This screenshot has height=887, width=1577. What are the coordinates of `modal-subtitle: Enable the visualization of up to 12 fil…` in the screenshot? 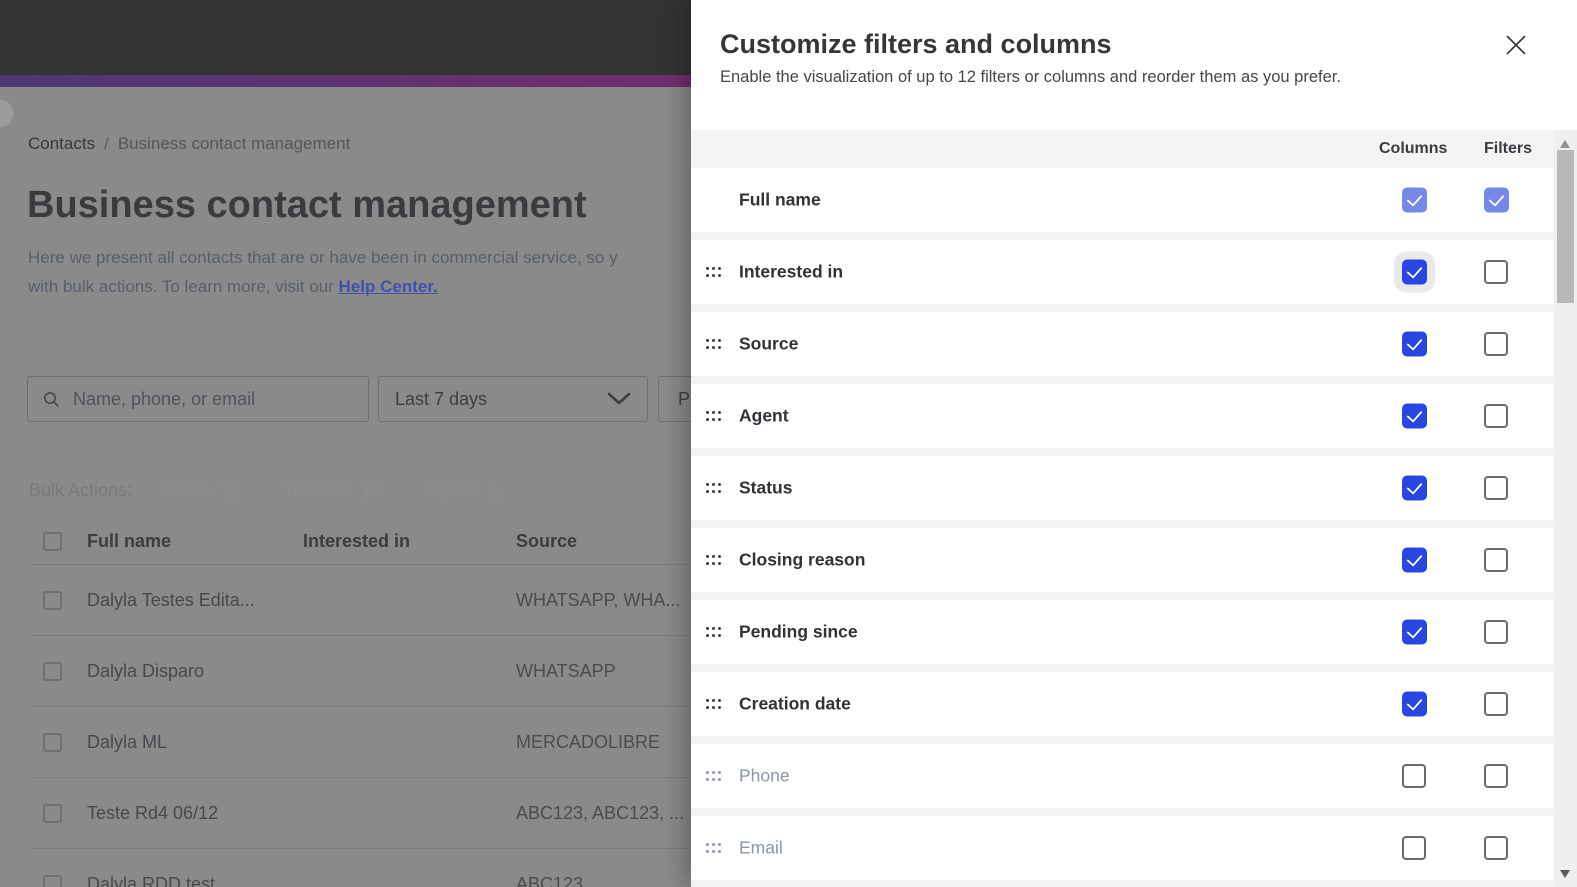 It's located at (1030, 77).